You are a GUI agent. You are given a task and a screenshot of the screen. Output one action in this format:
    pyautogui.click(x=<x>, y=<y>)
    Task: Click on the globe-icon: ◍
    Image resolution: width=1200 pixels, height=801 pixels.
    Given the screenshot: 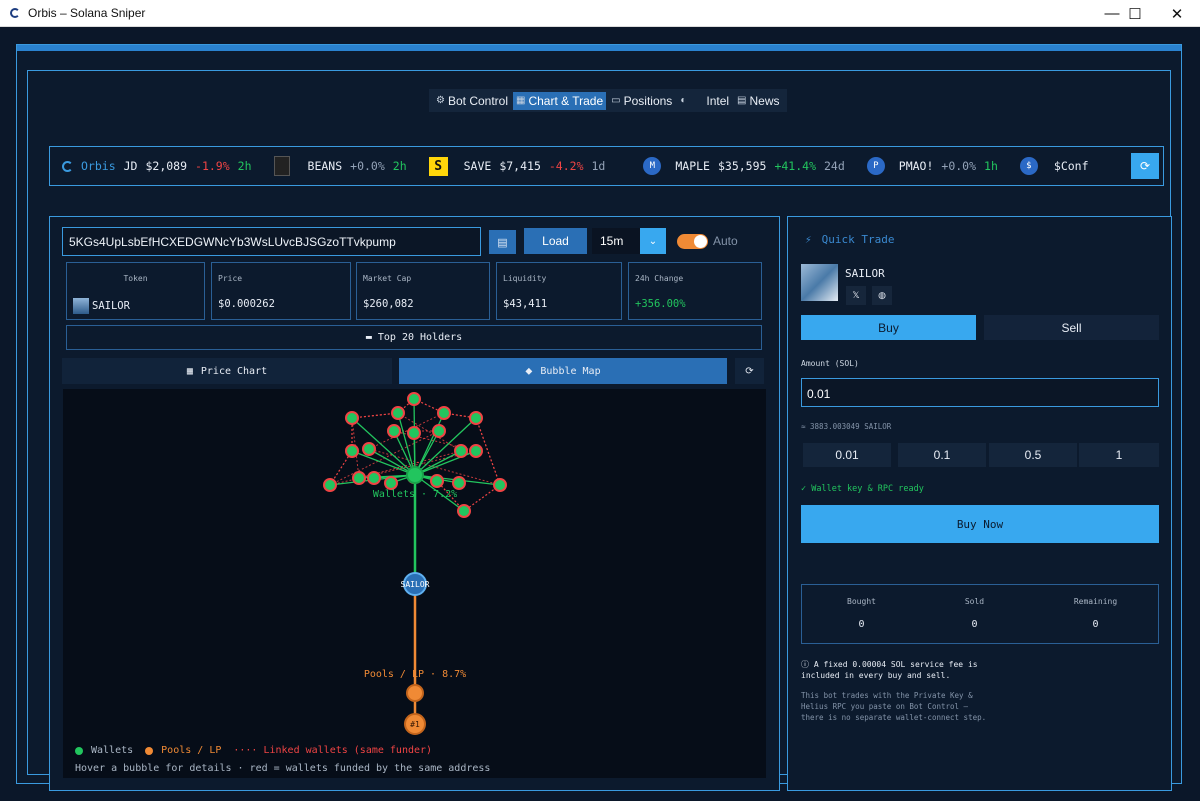 What is the action you would take?
    pyautogui.click(x=882, y=295)
    